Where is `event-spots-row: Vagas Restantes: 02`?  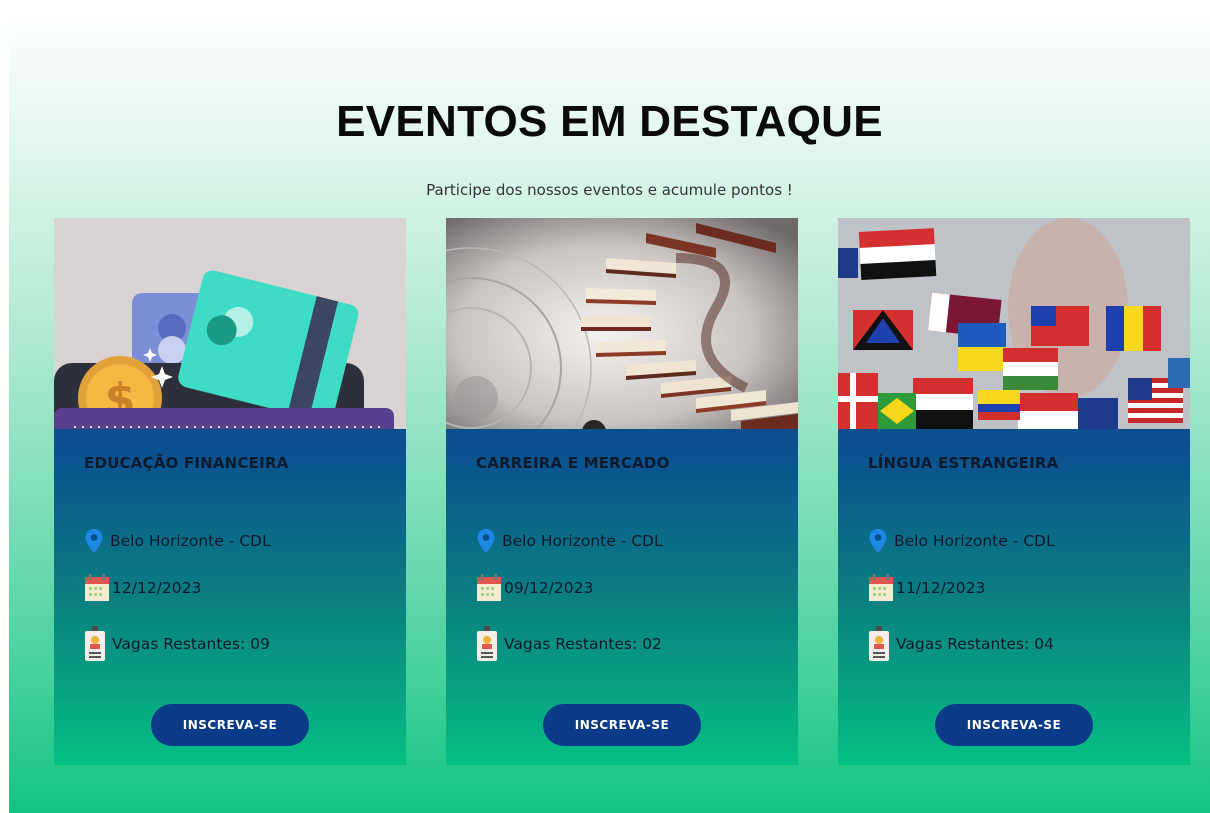 event-spots-row: Vagas Restantes: 02 is located at coordinates (569, 644).